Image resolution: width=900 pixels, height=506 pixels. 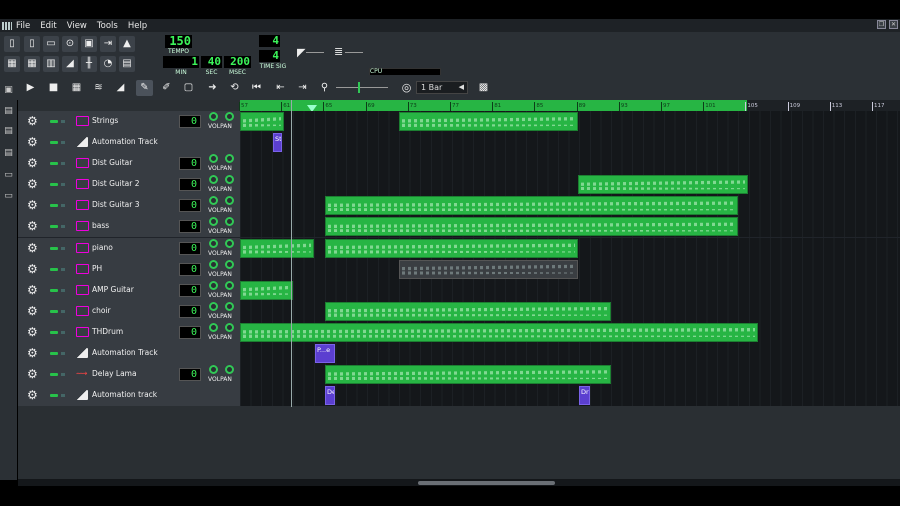 I want to click on automation-clip: De, so click(x=330, y=396).